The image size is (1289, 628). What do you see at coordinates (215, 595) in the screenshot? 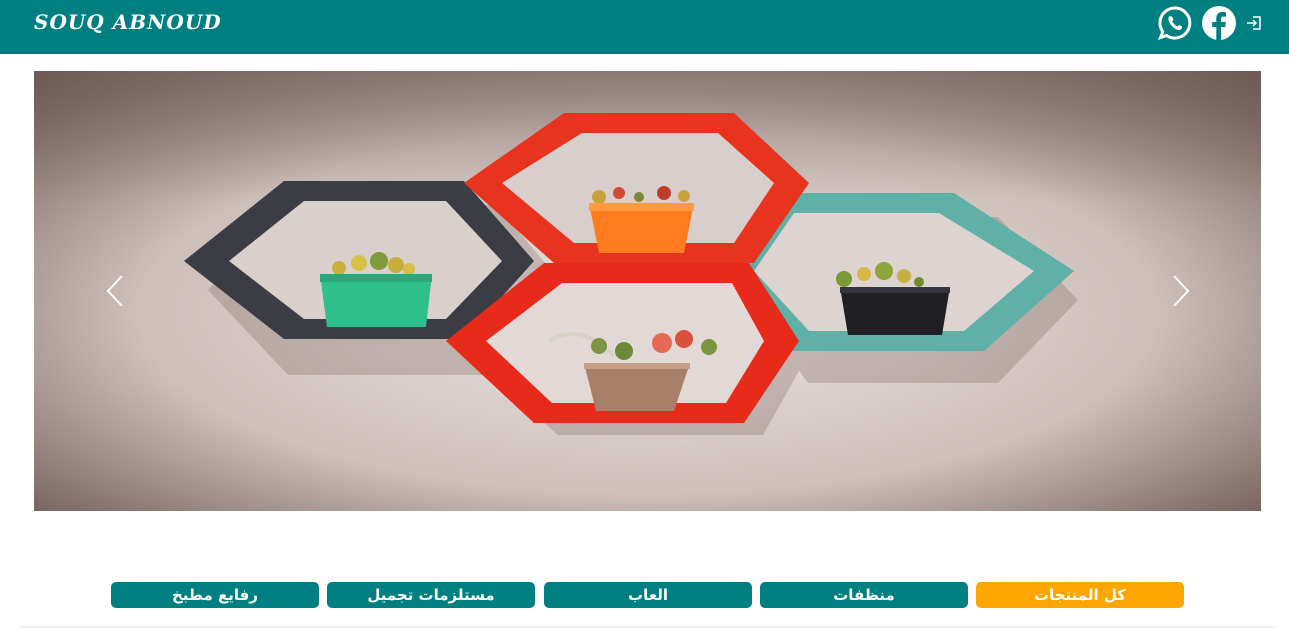
I see `category-tab-kitchen: رفايع مطبخ` at bounding box center [215, 595].